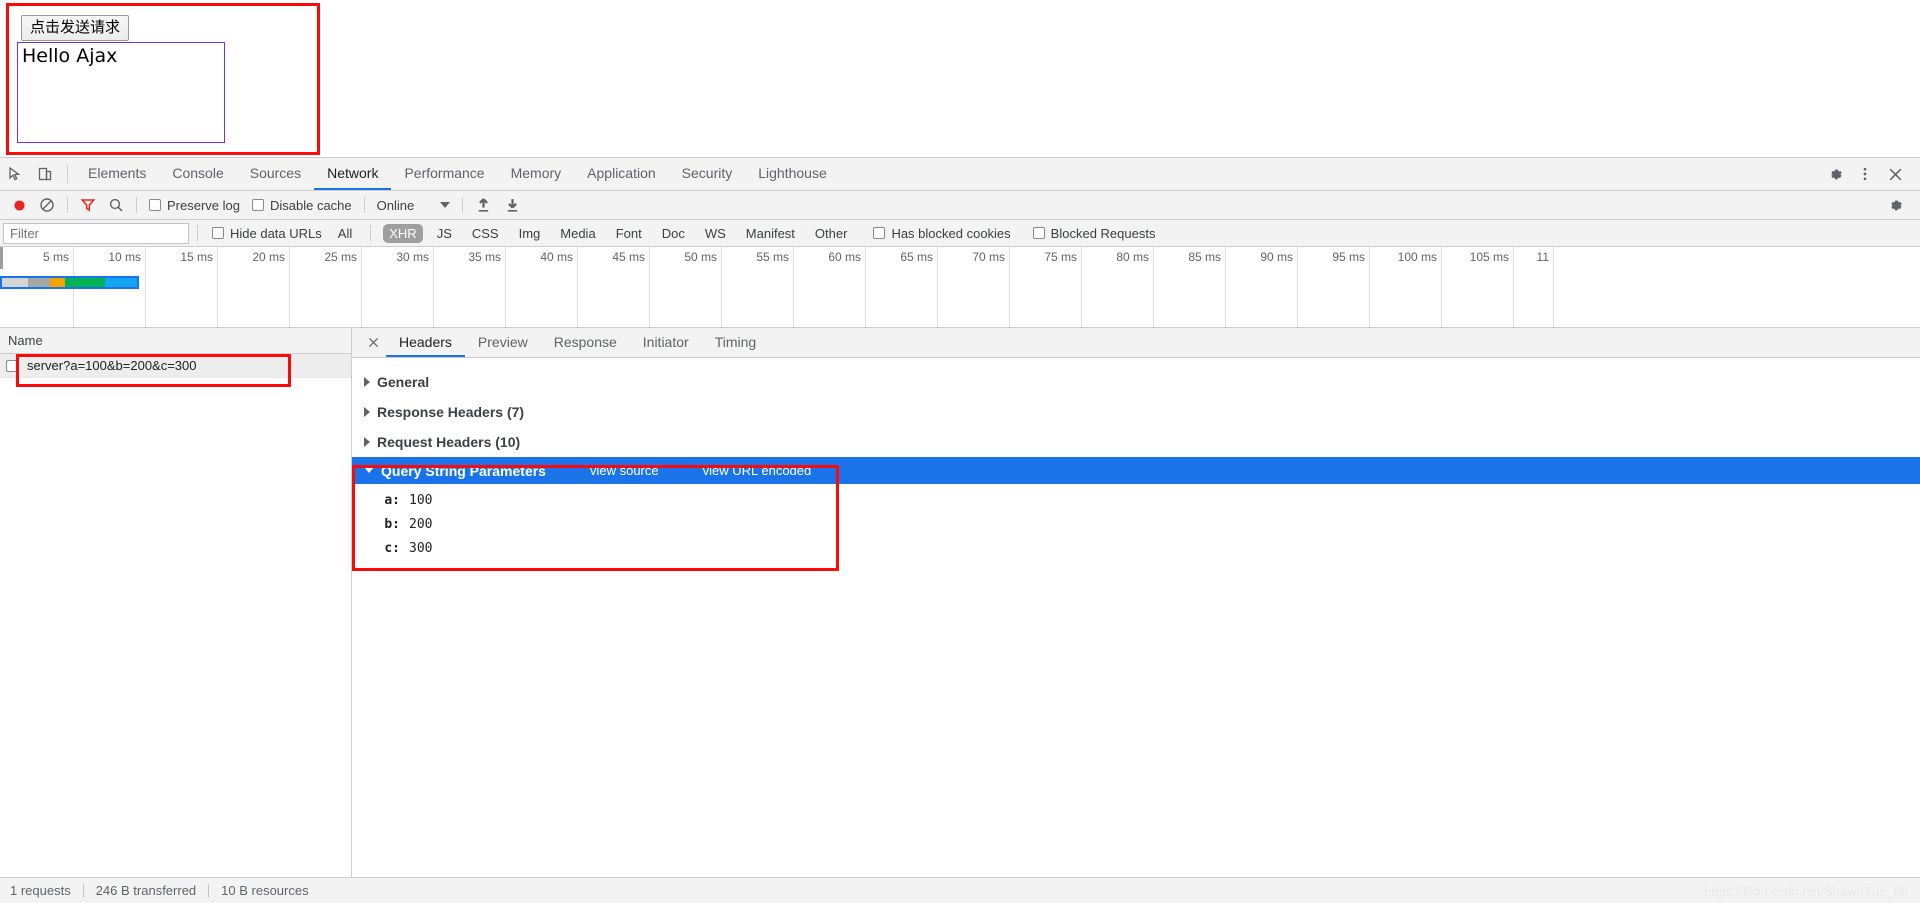 The width and height of the screenshot is (1920, 903). I want to click on search-icon, so click(116, 205).